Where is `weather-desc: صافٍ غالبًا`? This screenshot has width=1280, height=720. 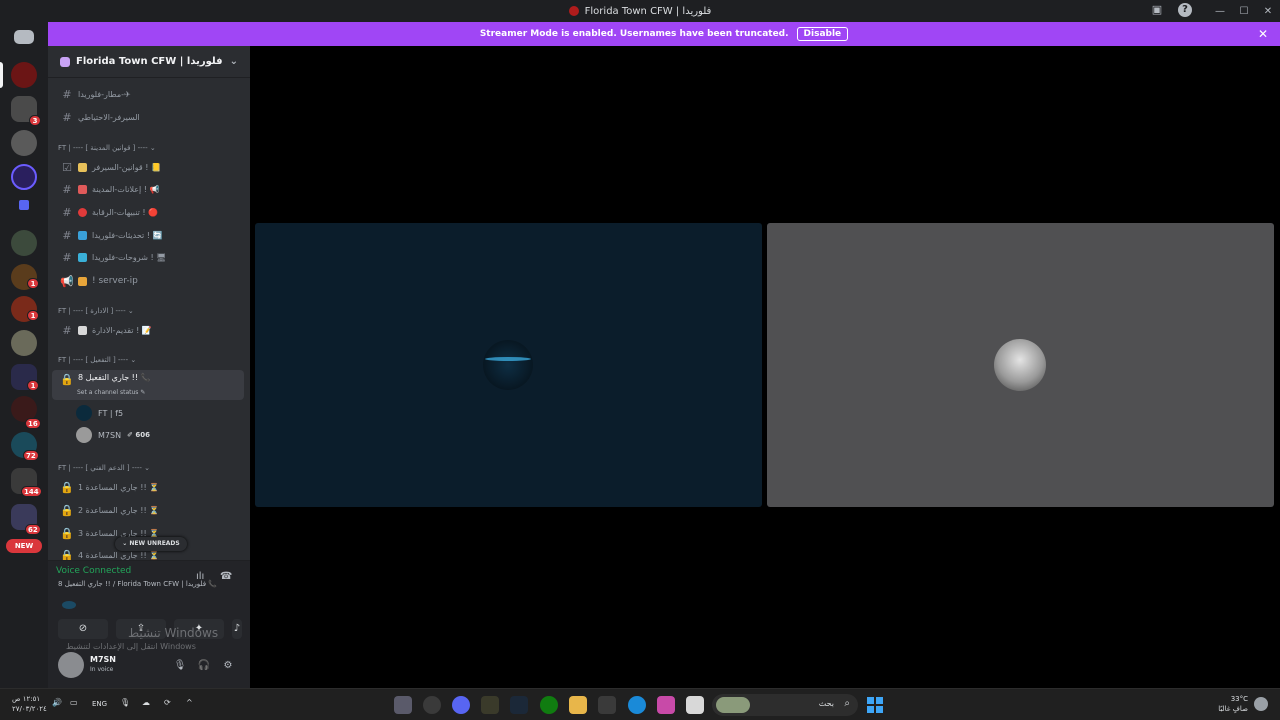 weather-desc: صافٍ غالبًا is located at coordinates (1233, 709).